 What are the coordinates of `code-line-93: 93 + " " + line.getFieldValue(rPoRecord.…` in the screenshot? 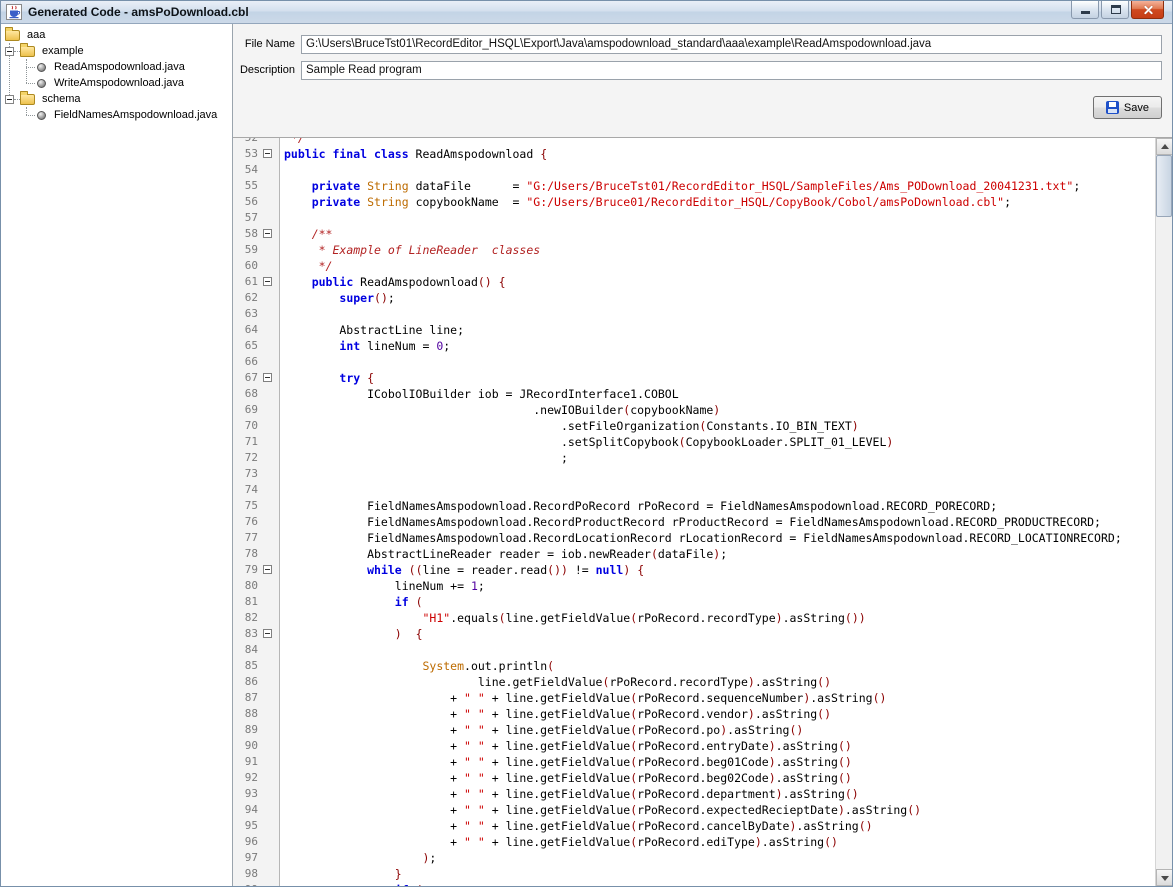 It's located at (694, 794).